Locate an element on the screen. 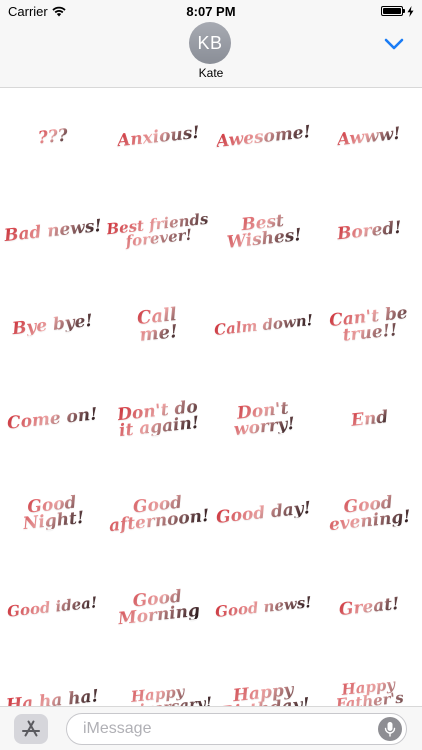  sticker: End is located at coordinates (369, 419).